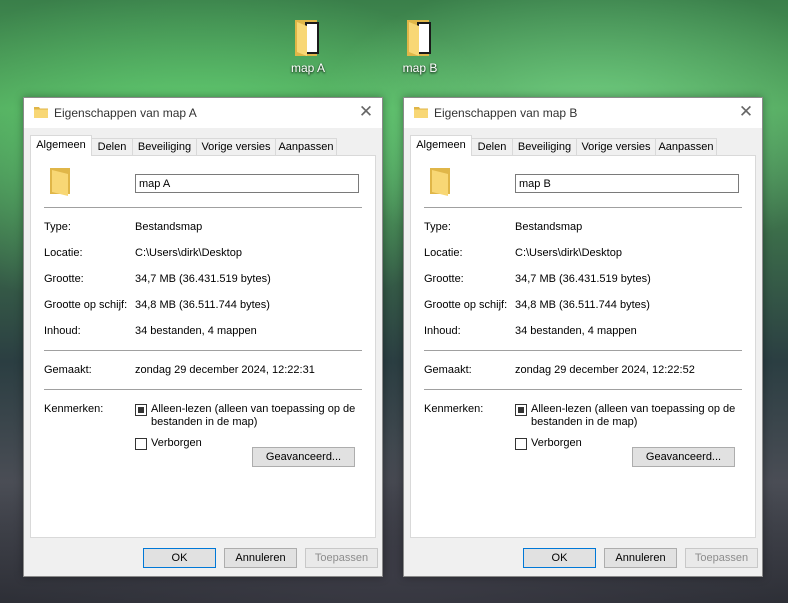 The image size is (788, 603). I want to click on title-bar: Eigenschappen van map B ✕, so click(583, 113).